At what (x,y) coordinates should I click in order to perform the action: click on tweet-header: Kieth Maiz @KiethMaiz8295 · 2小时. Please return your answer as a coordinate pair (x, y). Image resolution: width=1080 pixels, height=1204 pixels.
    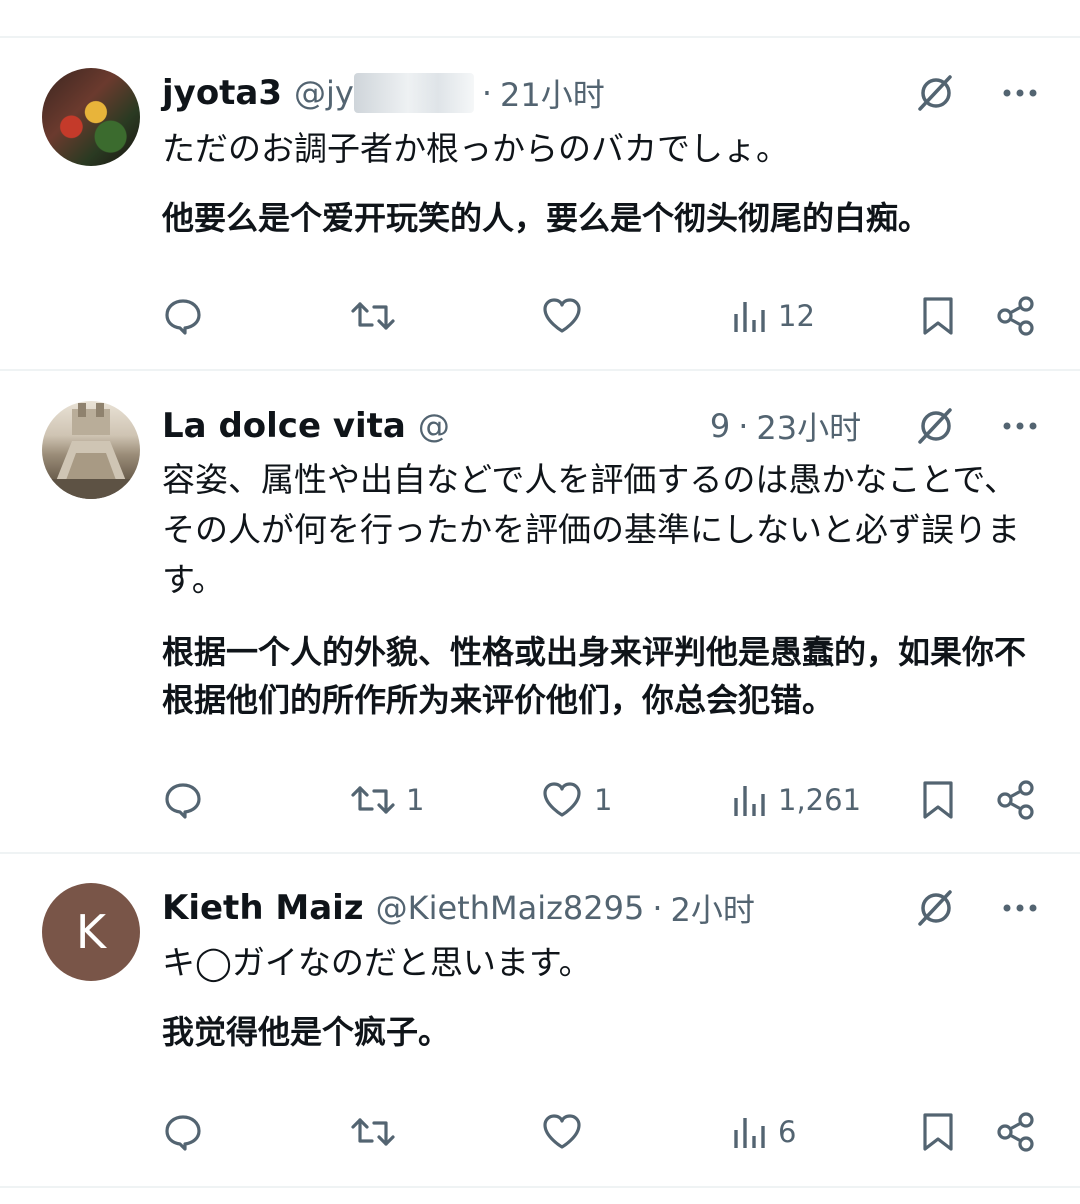
    Looking at the image, I should click on (458, 908).